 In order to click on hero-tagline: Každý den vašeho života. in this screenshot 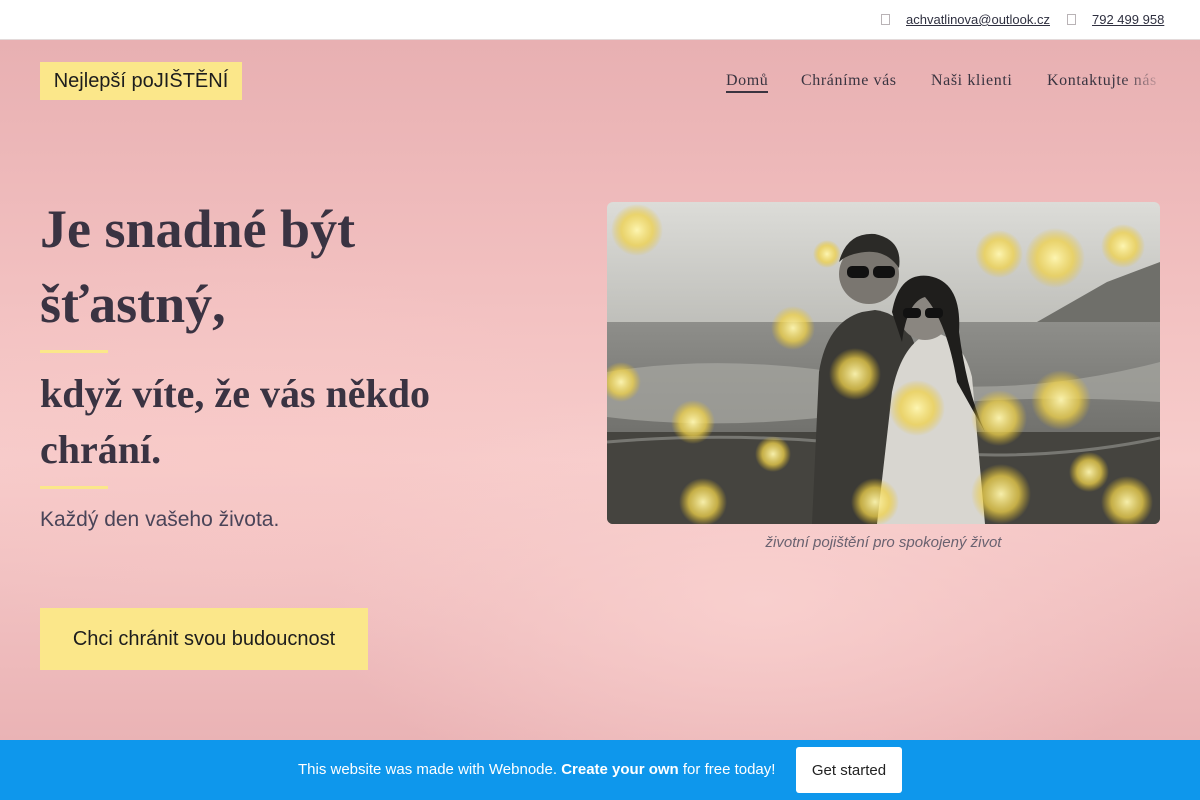, I will do `click(160, 519)`.